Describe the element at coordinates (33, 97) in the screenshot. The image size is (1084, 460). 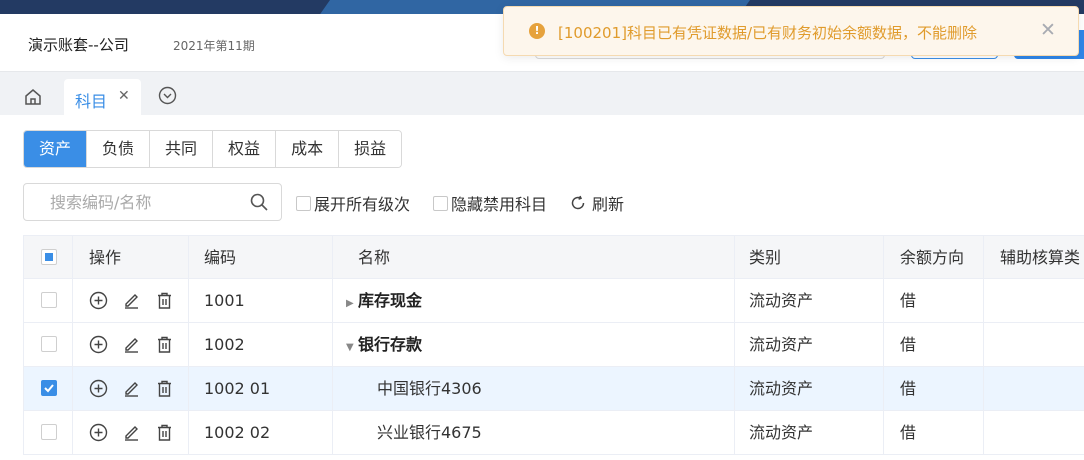
I see `home-icon` at that location.